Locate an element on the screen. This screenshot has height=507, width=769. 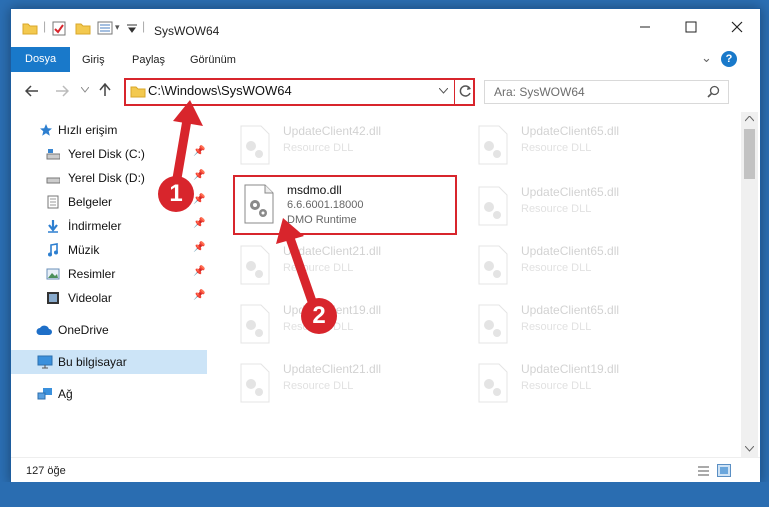
close-button is located at coordinates (737, 27).